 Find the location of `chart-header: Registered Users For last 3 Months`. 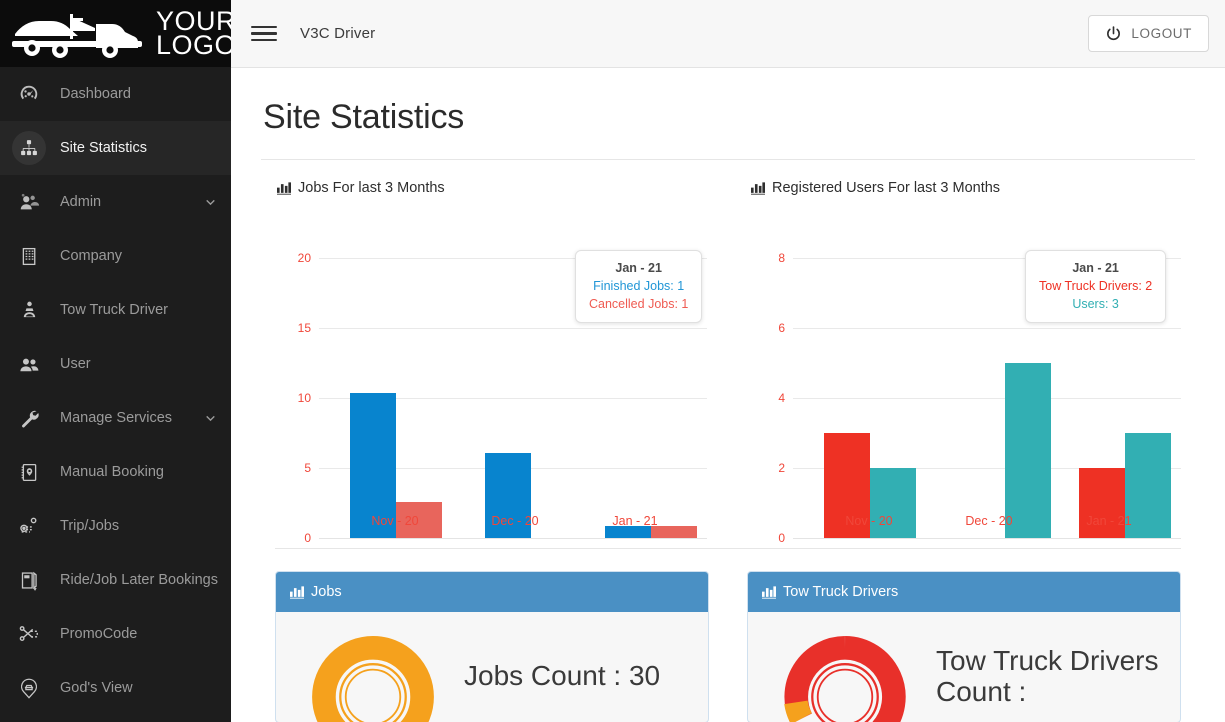

chart-header: Registered Users For last 3 Months is located at coordinates (965, 188).